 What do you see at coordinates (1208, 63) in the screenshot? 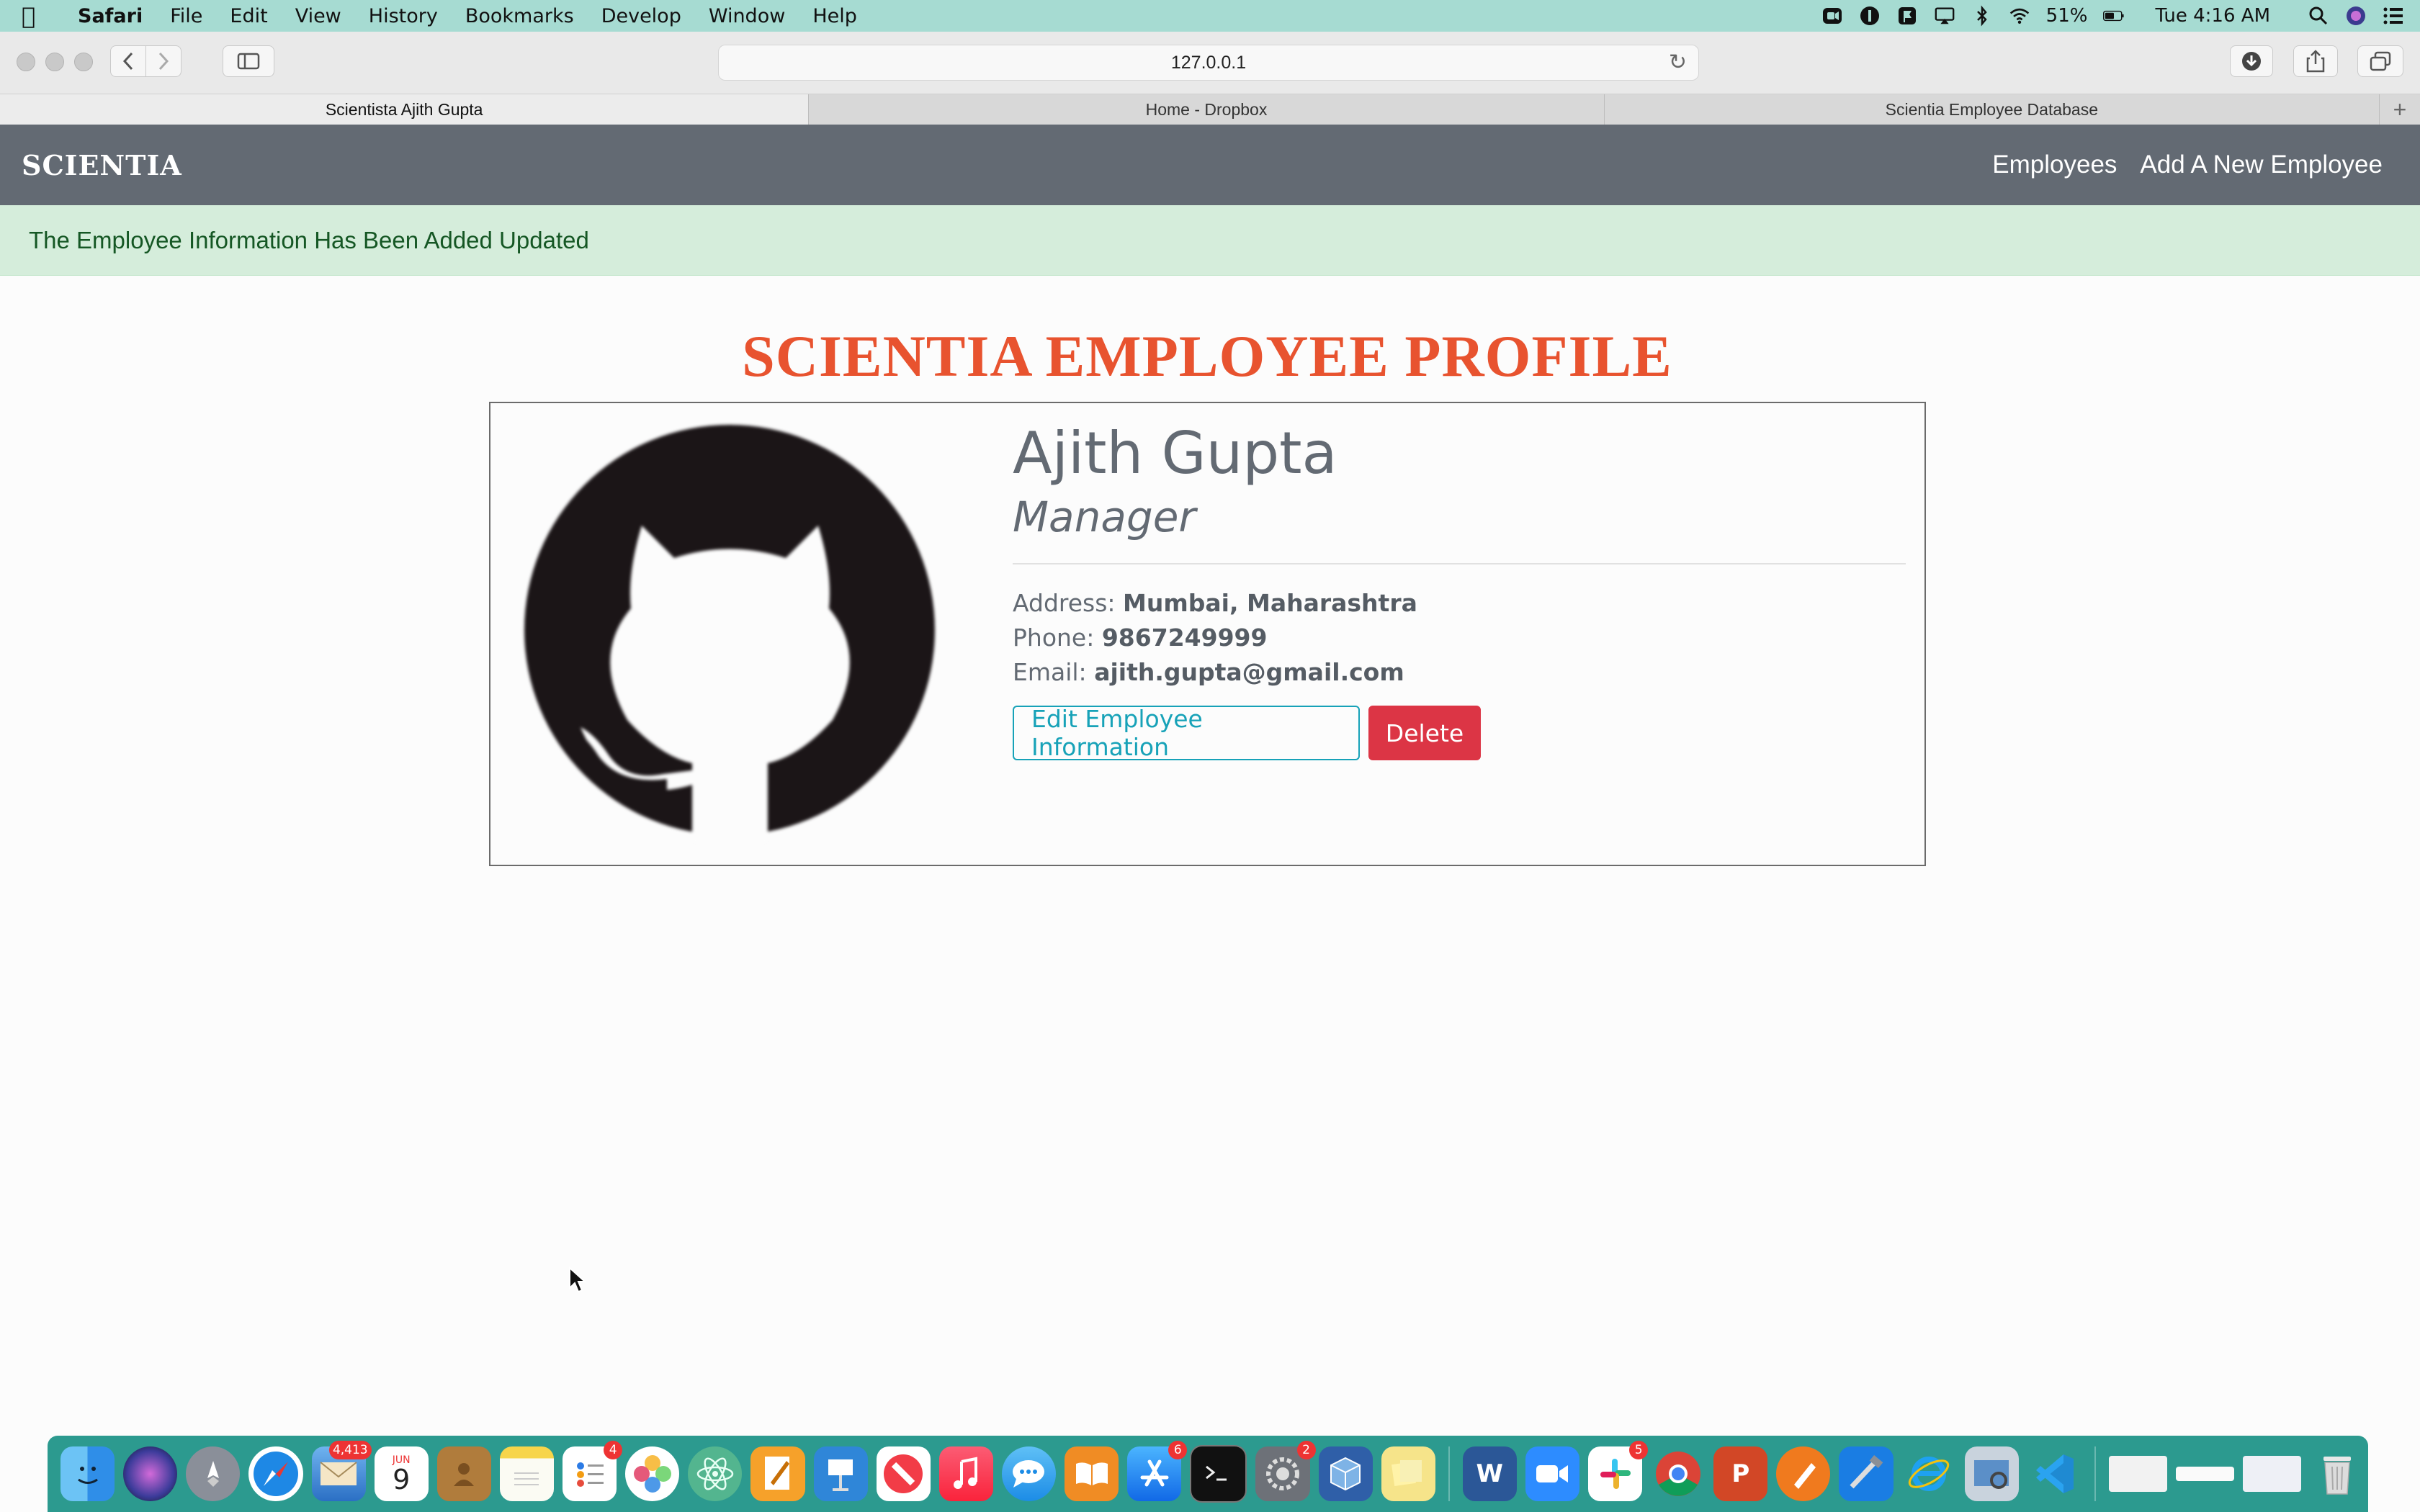
I see `address-bar: 127.0.0.1 ↻` at bounding box center [1208, 63].